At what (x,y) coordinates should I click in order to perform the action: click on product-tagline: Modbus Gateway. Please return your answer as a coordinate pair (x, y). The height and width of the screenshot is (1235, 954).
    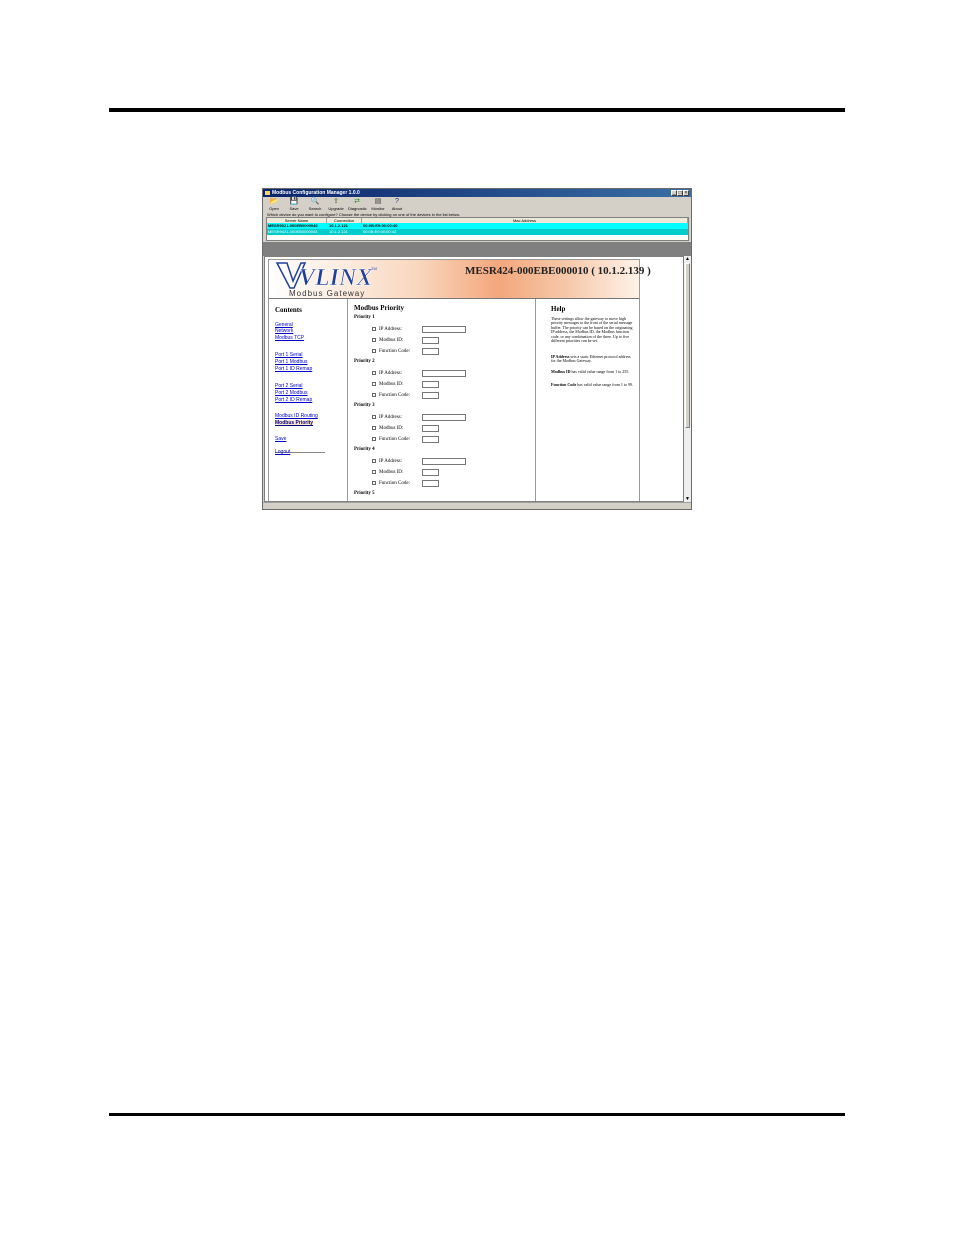
    Looking at the image, I should click on (327, 293).